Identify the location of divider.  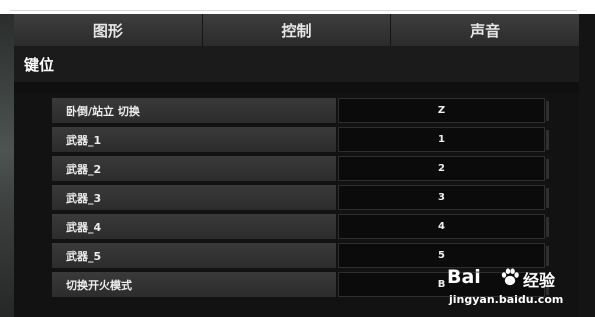
(293, 10).